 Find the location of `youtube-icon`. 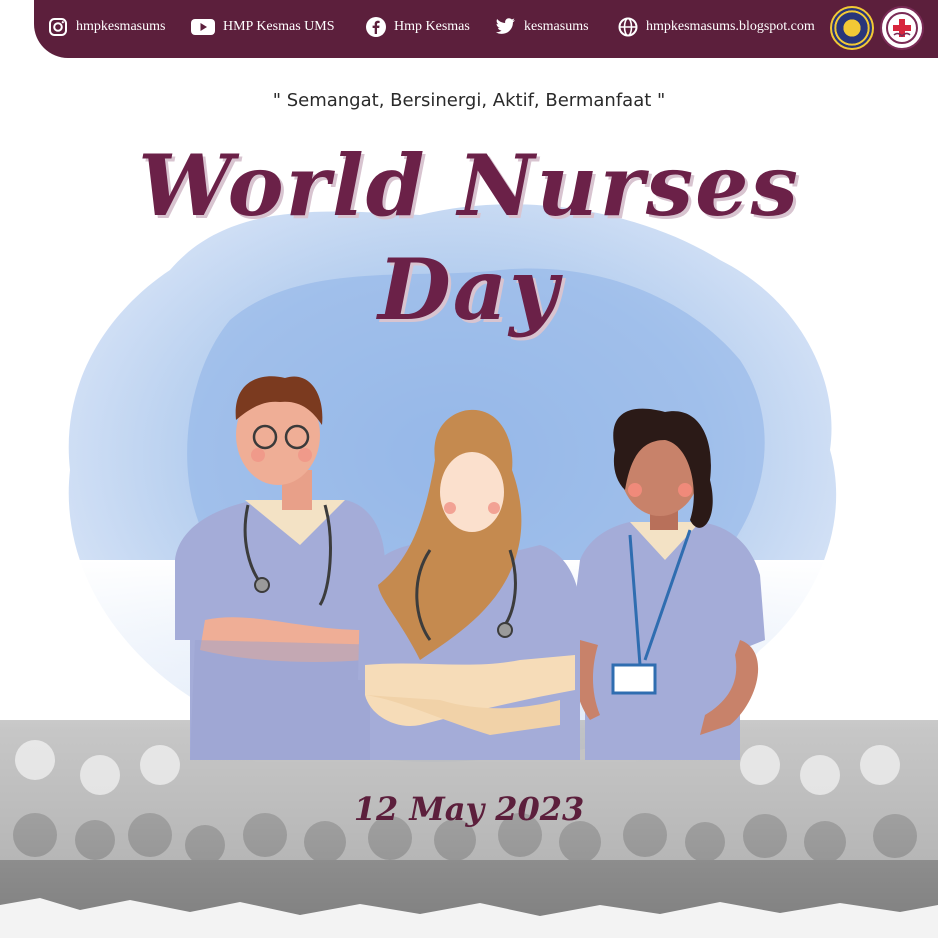

youtube-icon is located at coordinates (203, 27).